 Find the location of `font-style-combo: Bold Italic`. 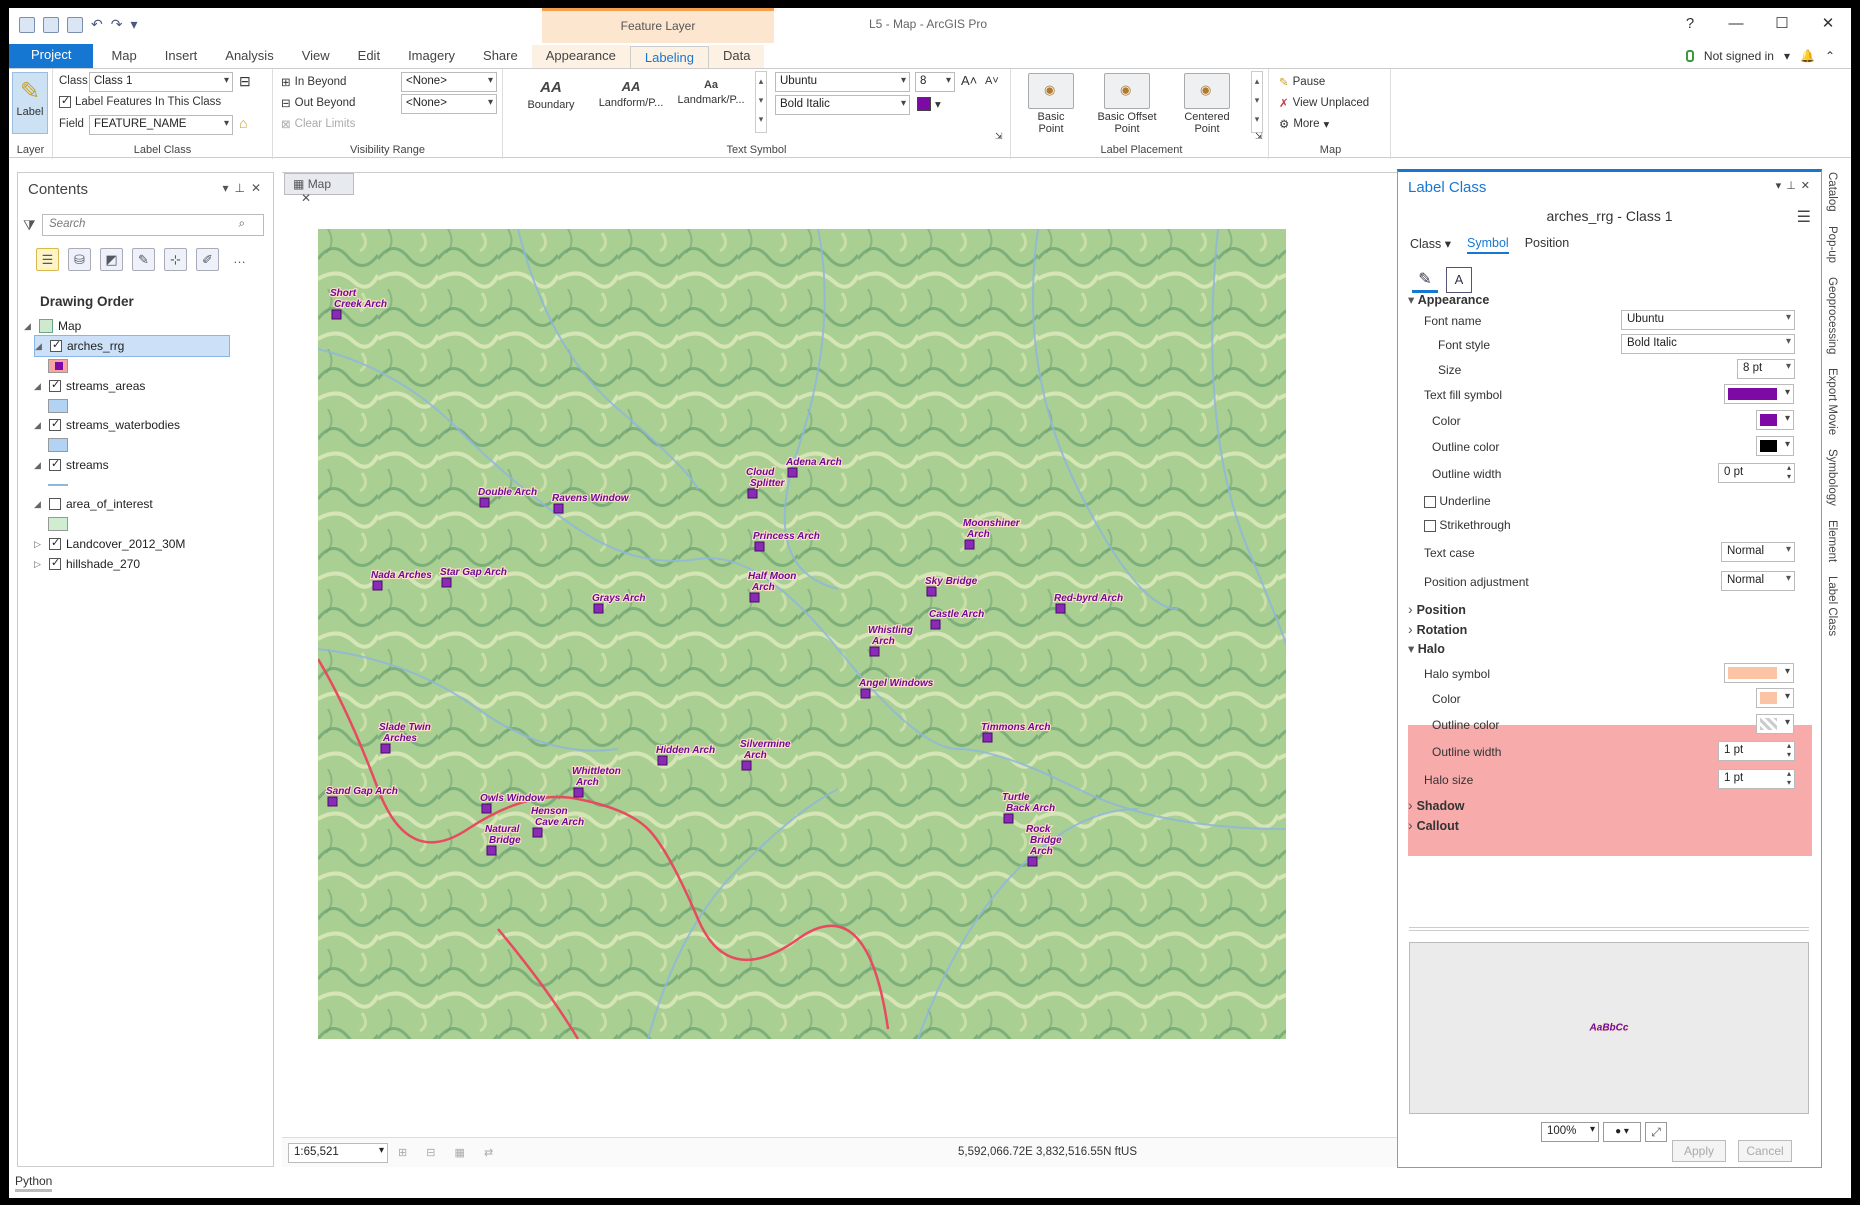

font-style-combo: Bold Italic is located at coordinates (842, 105).